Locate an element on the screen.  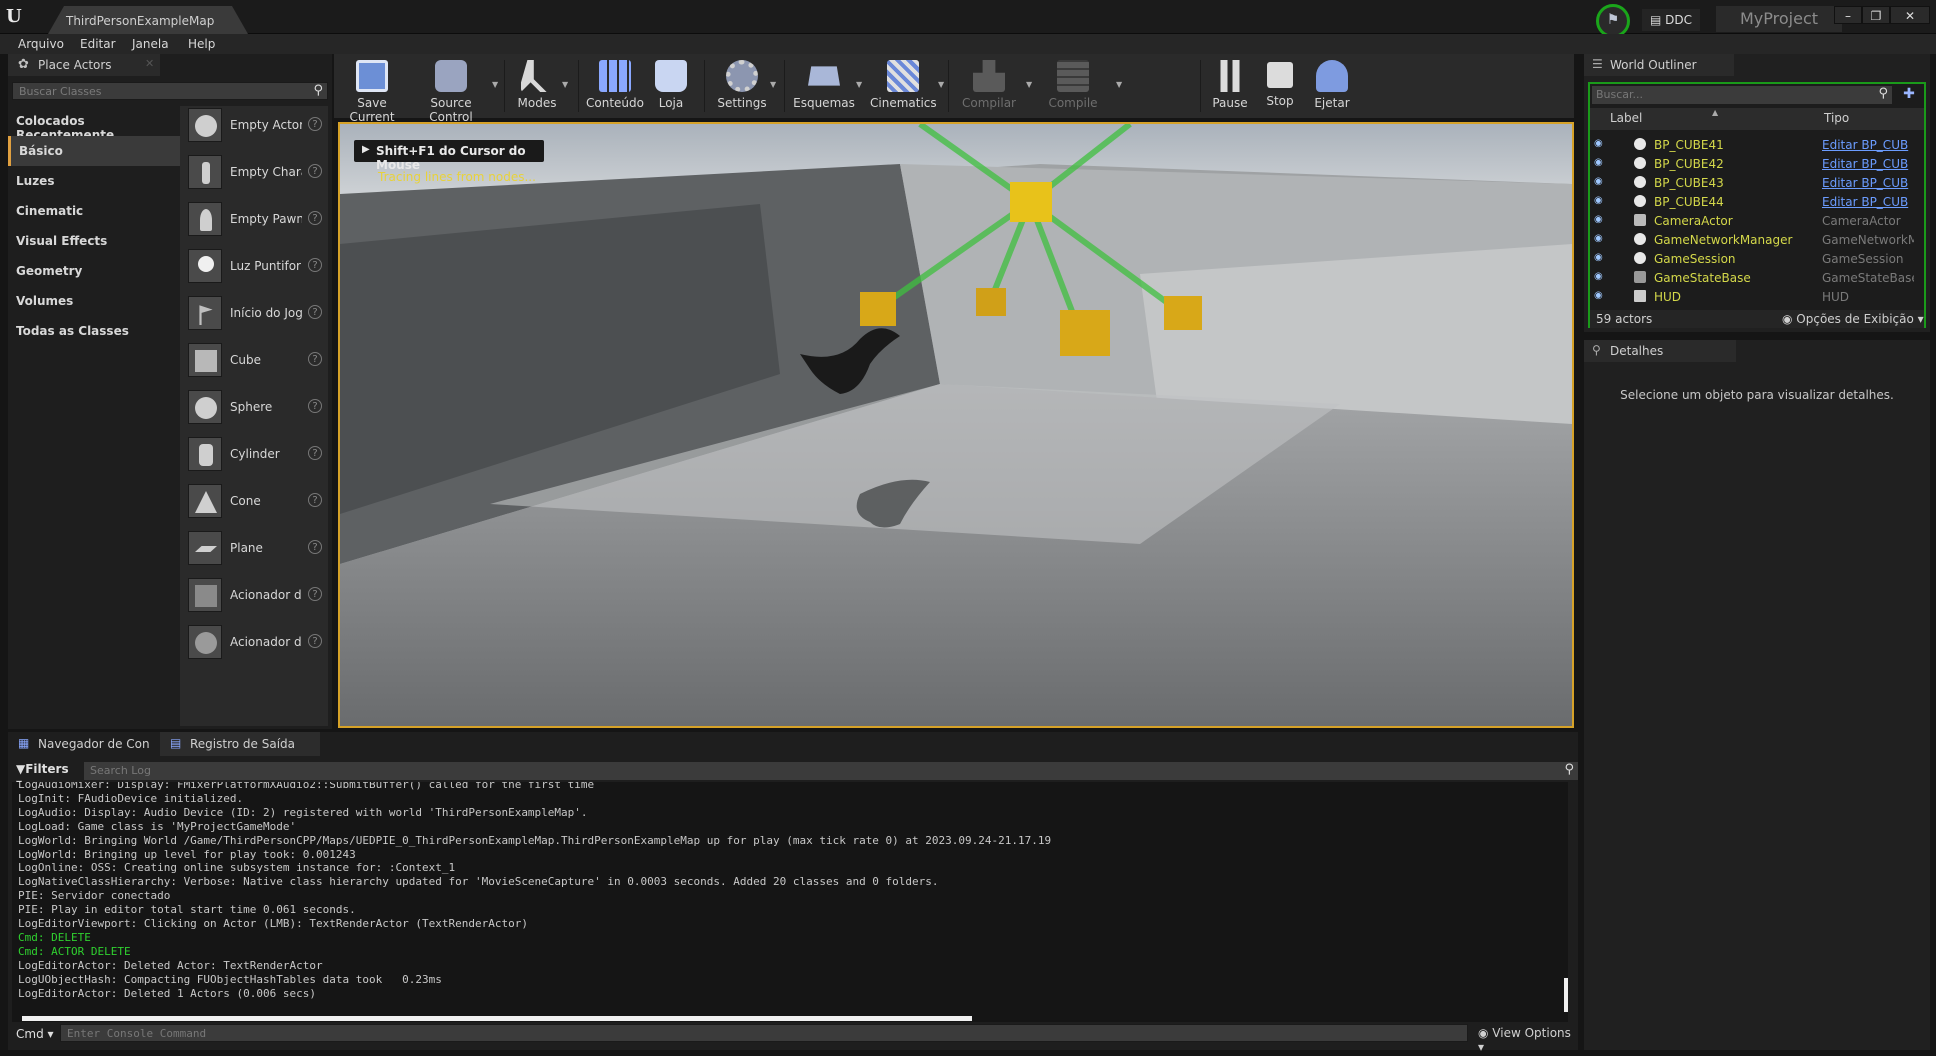
vertical-scrollbar is located at coordinates (1566, 995).